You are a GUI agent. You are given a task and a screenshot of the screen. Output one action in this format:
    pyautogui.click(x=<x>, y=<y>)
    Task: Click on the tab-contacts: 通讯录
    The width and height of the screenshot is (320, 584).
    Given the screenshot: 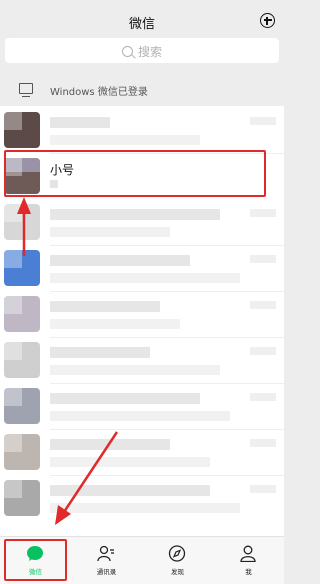 What is the action you would take?
    pyautogui.click(x=106, y=560)
    